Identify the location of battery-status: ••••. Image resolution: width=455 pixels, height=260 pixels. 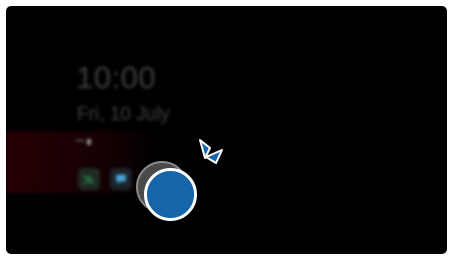
(84, 142).